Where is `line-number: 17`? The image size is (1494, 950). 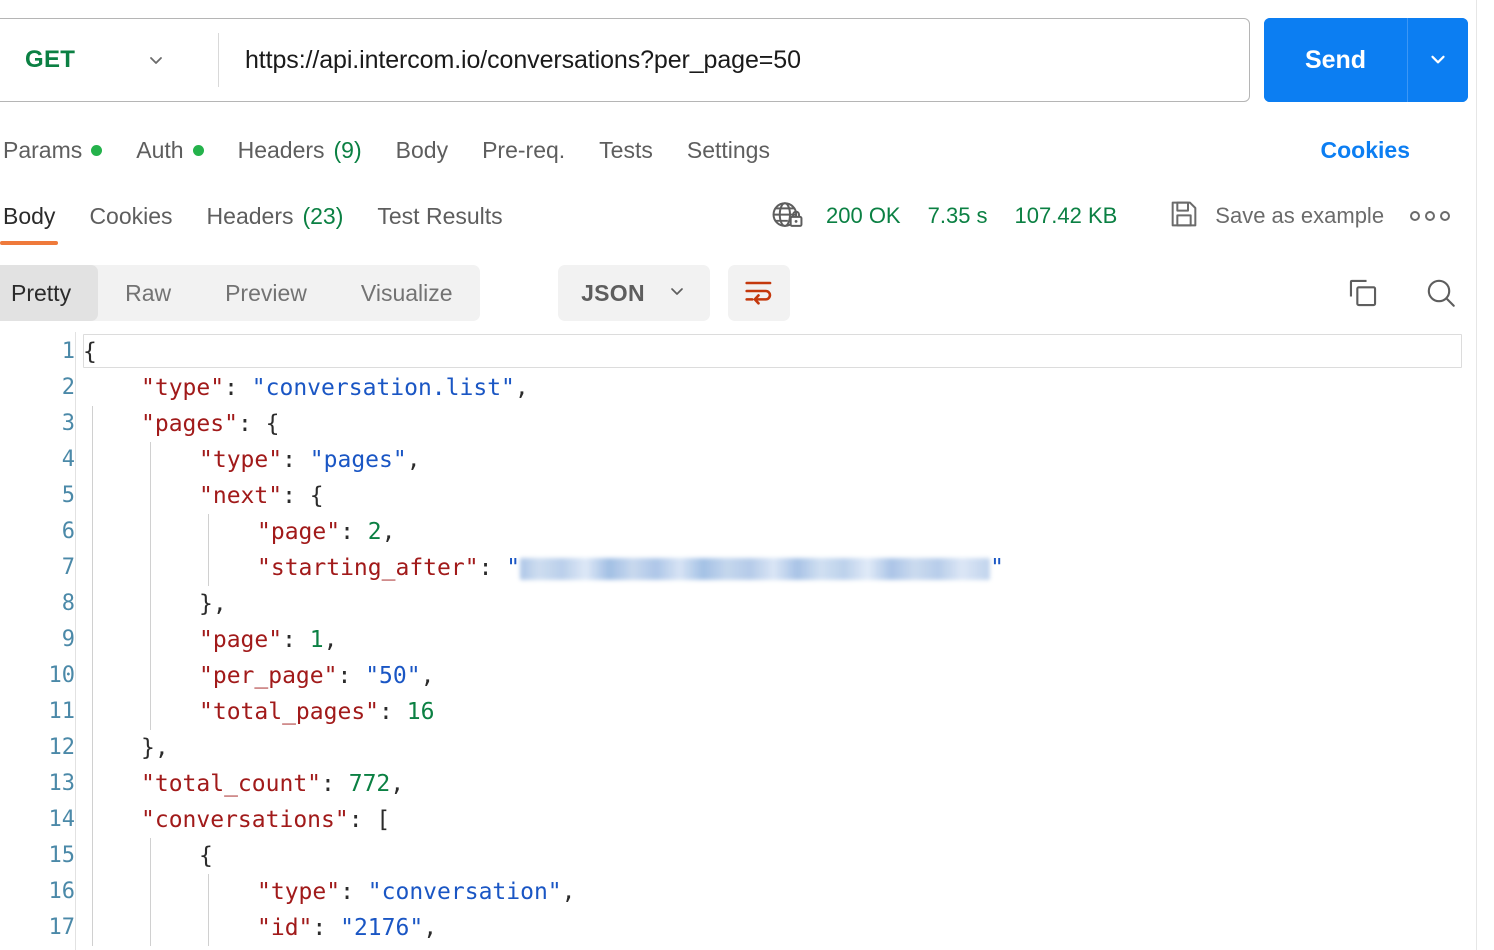
line-number: 17 is located at coordinates (62, 927).